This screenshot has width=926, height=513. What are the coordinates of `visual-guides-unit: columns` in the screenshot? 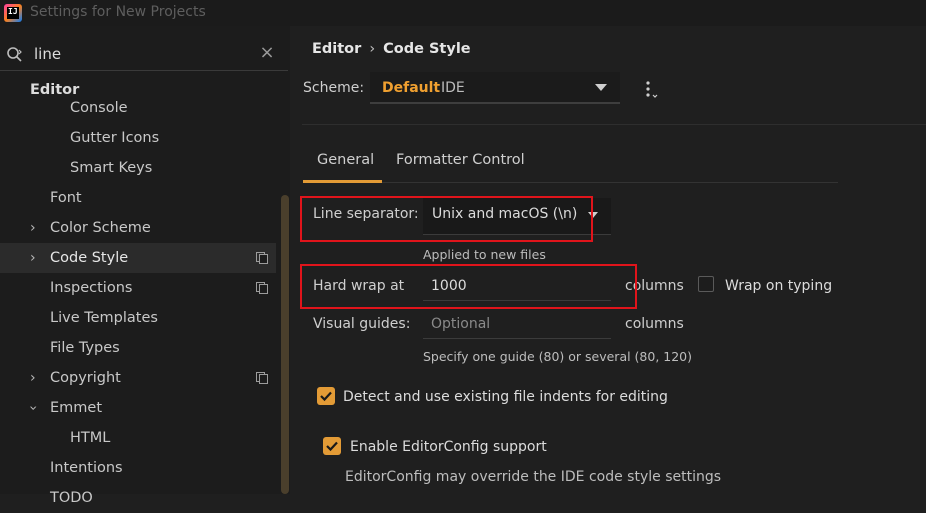 It's located at (654, 324).